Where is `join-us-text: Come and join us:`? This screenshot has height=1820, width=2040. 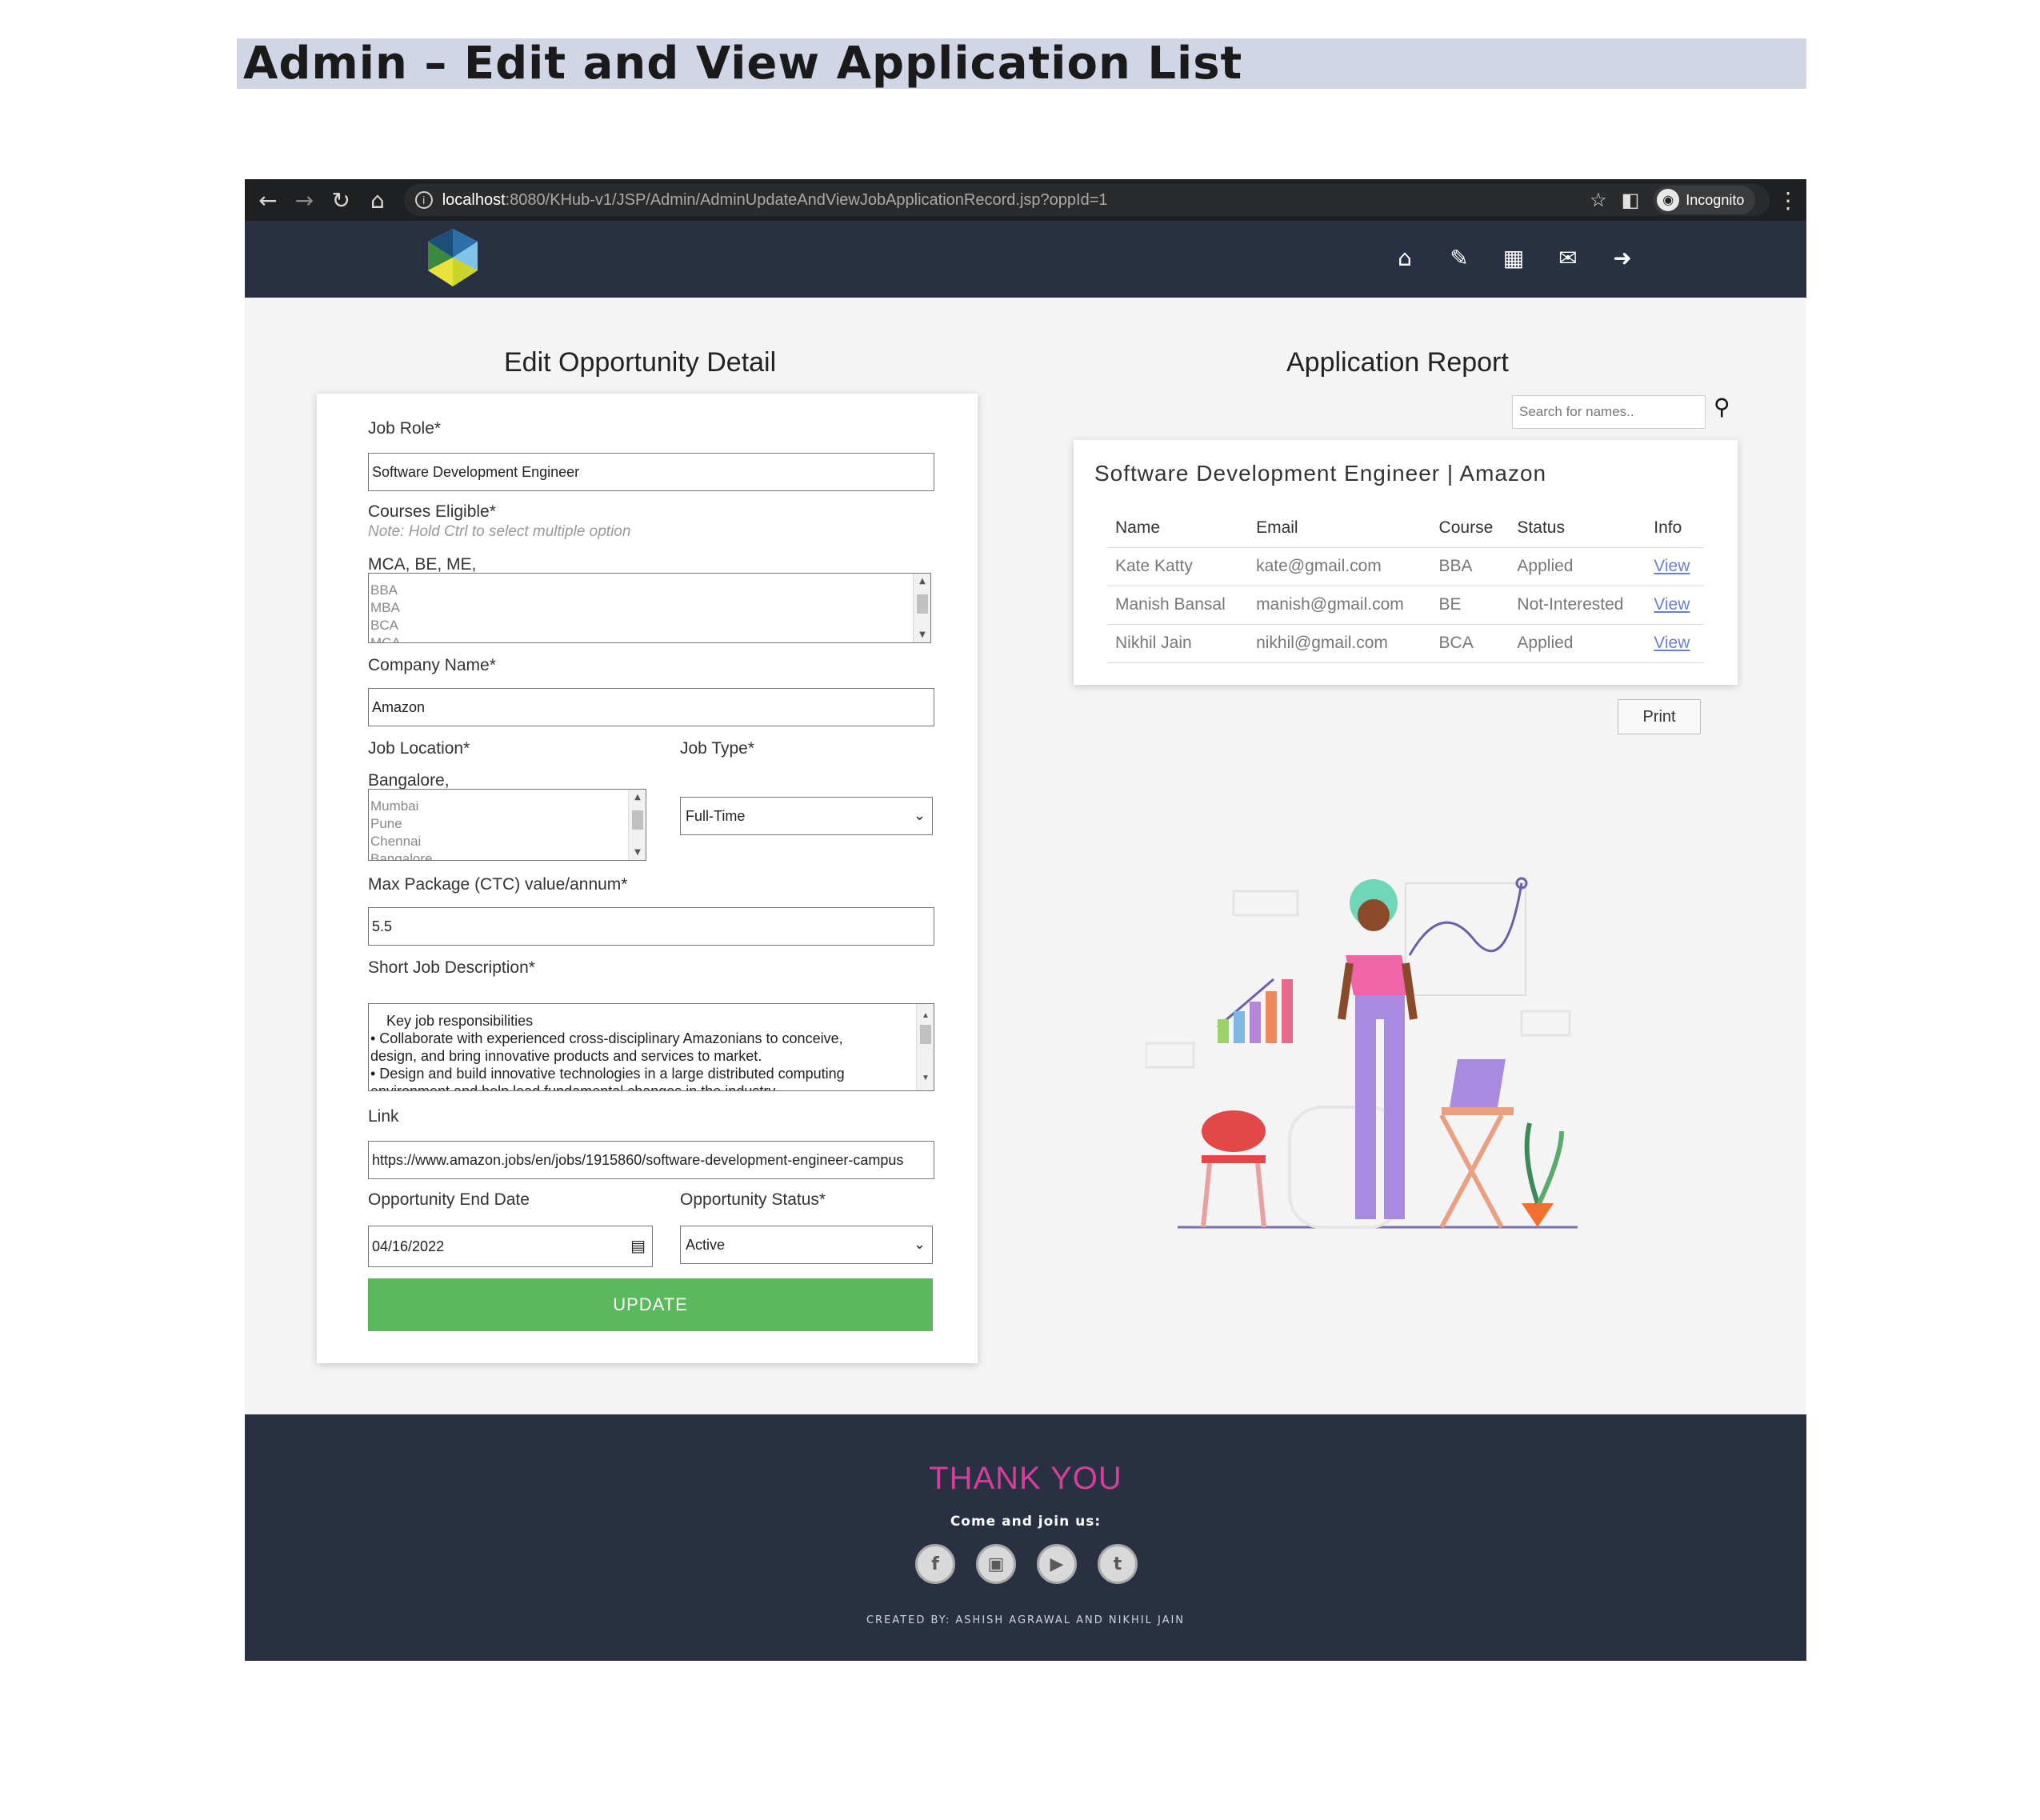
join-us-text: Come and join us: is located at coordinates (1026, 1522).